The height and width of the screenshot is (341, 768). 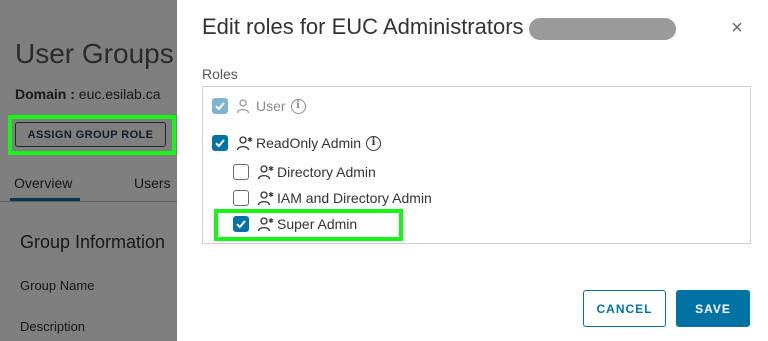 I want to click on role-item-directory-admin: Directory Admin, so click(x=304, y=172).